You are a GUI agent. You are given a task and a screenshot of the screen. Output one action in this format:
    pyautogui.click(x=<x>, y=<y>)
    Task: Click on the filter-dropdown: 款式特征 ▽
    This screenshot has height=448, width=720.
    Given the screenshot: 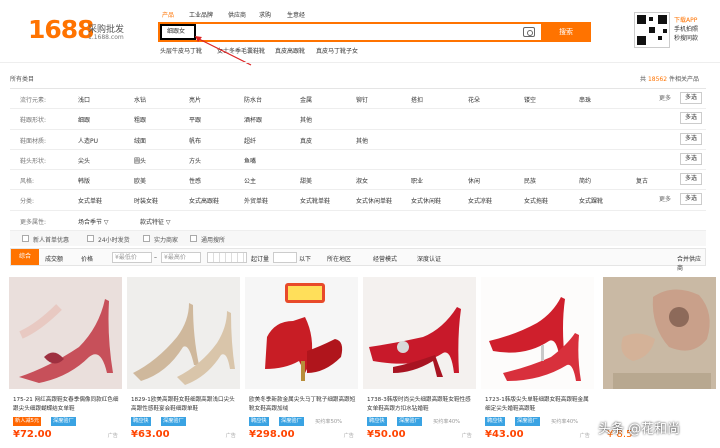 What is the action you would take?
    pyautogui.click(x=155, y=221)
    